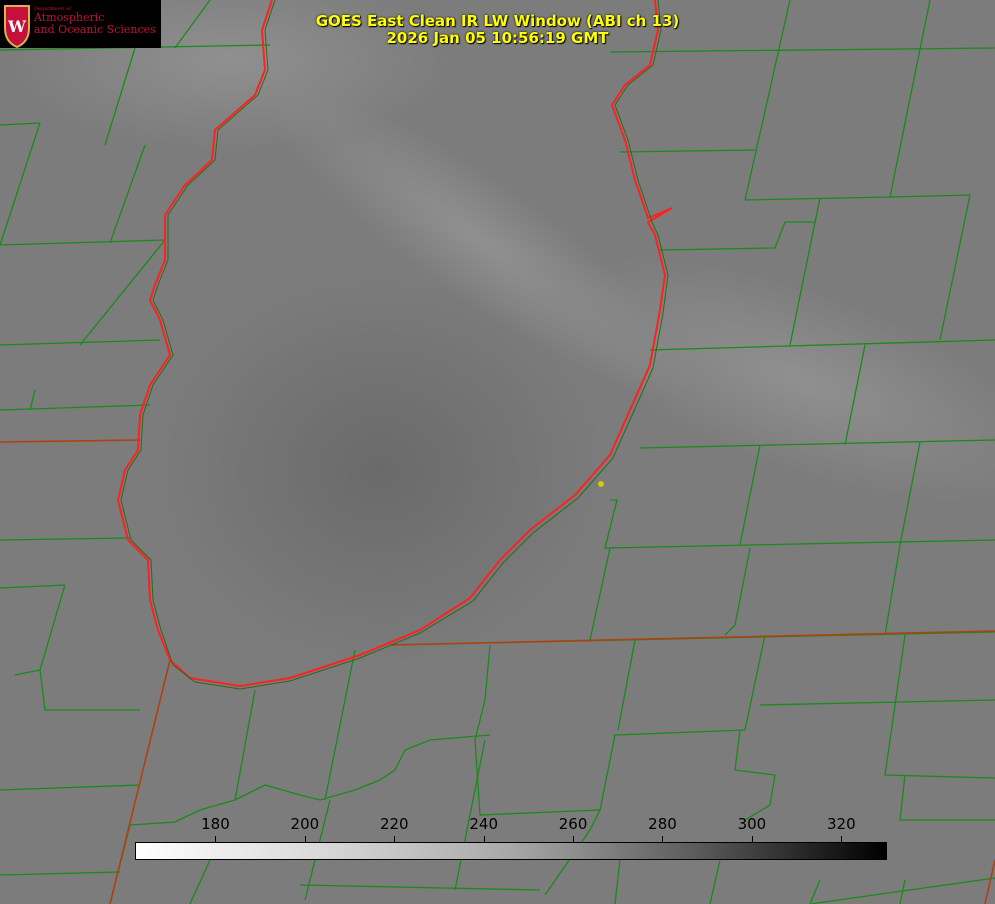  Describe the element at coordinates (511, 851) in the screenshot. I see `colorbar` at that location.